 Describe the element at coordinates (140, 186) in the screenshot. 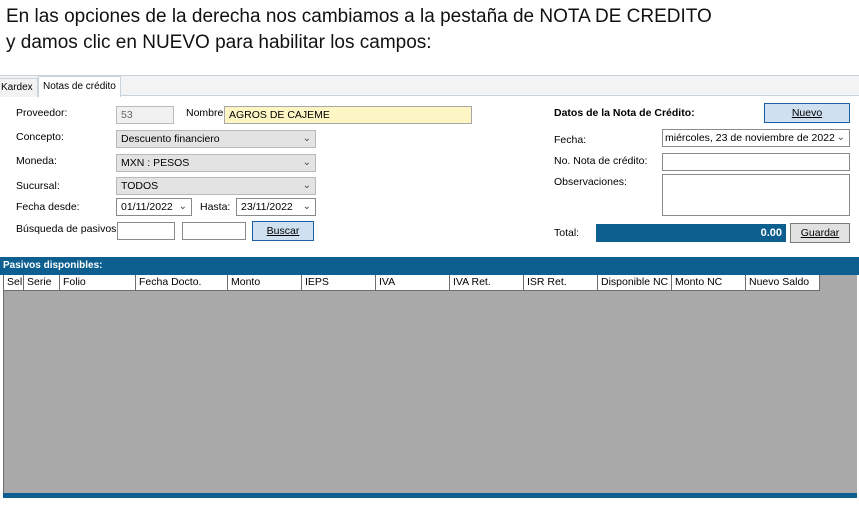

I see `sucursal-value: TODOS` at that location.